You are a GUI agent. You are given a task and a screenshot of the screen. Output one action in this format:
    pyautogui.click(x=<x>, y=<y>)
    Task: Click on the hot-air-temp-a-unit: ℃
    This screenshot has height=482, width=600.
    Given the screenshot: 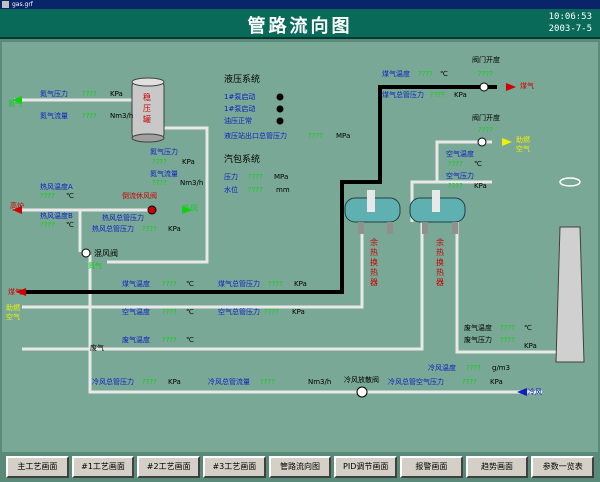 What is the action you would take?
    pyautogui.click(x=70, y=196)
    